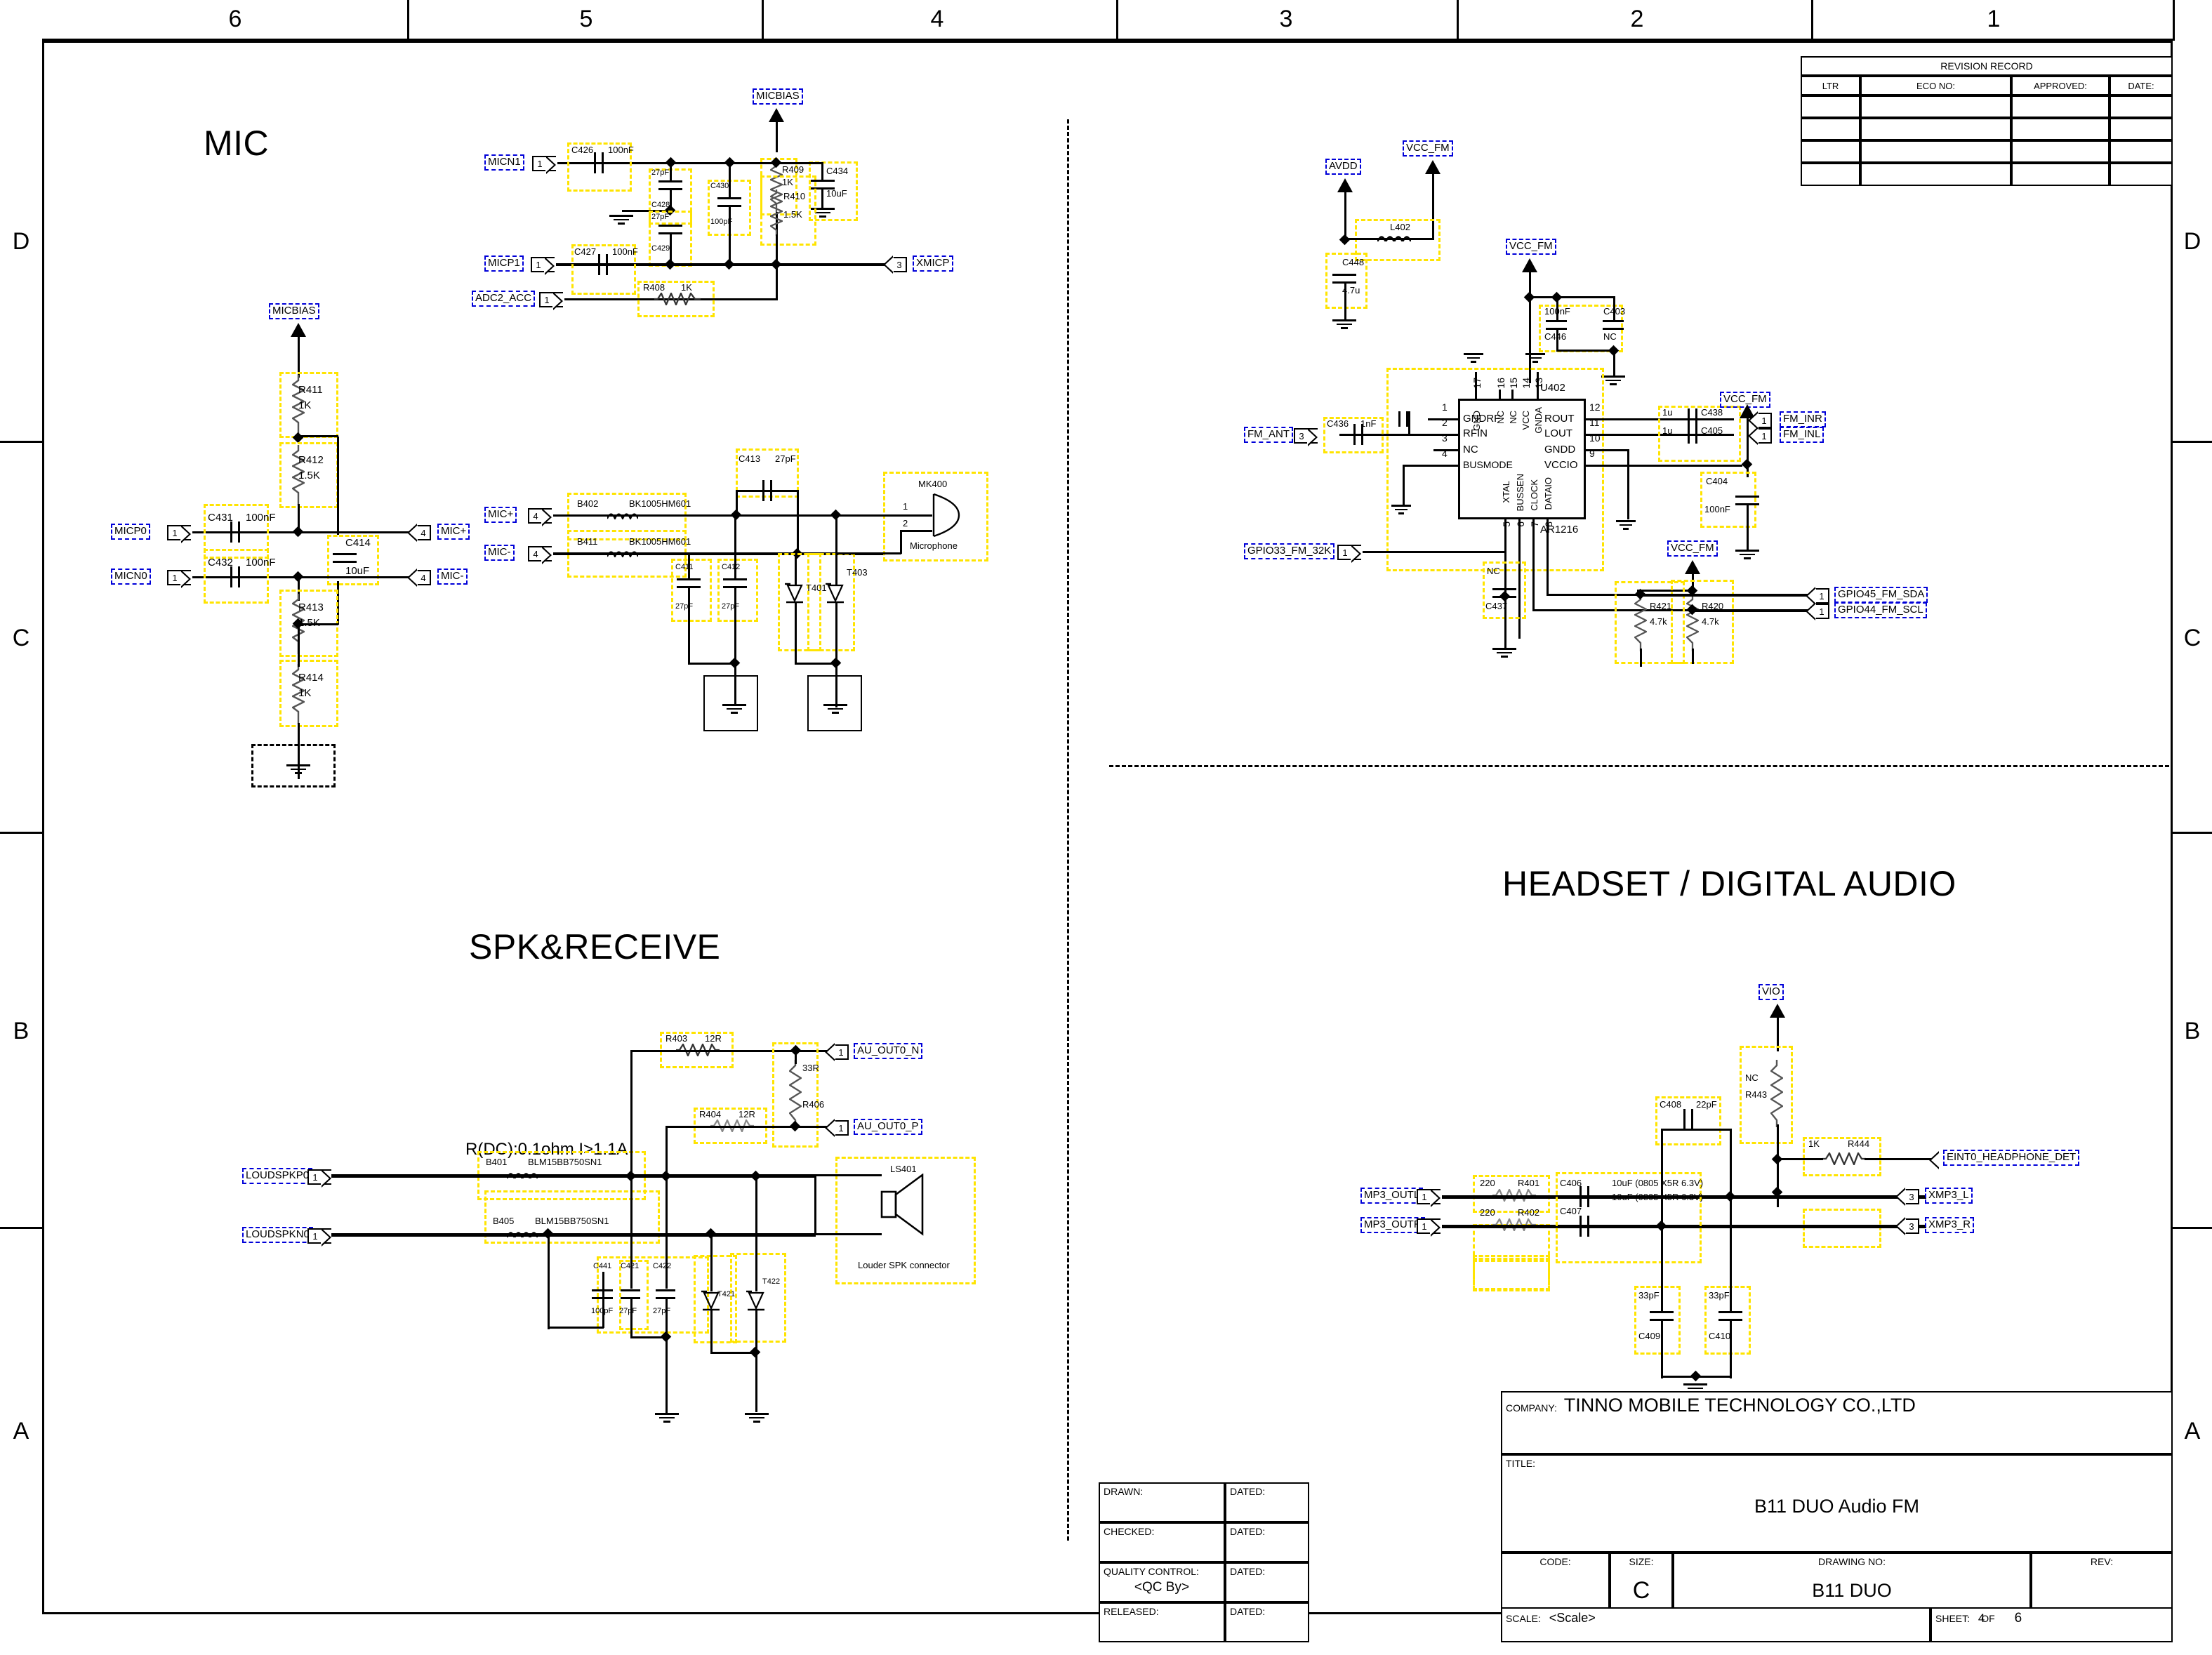 This screenshot has width=2212, height=1655. I want to click on label-c436-ref: C436, so click(1338, 423).